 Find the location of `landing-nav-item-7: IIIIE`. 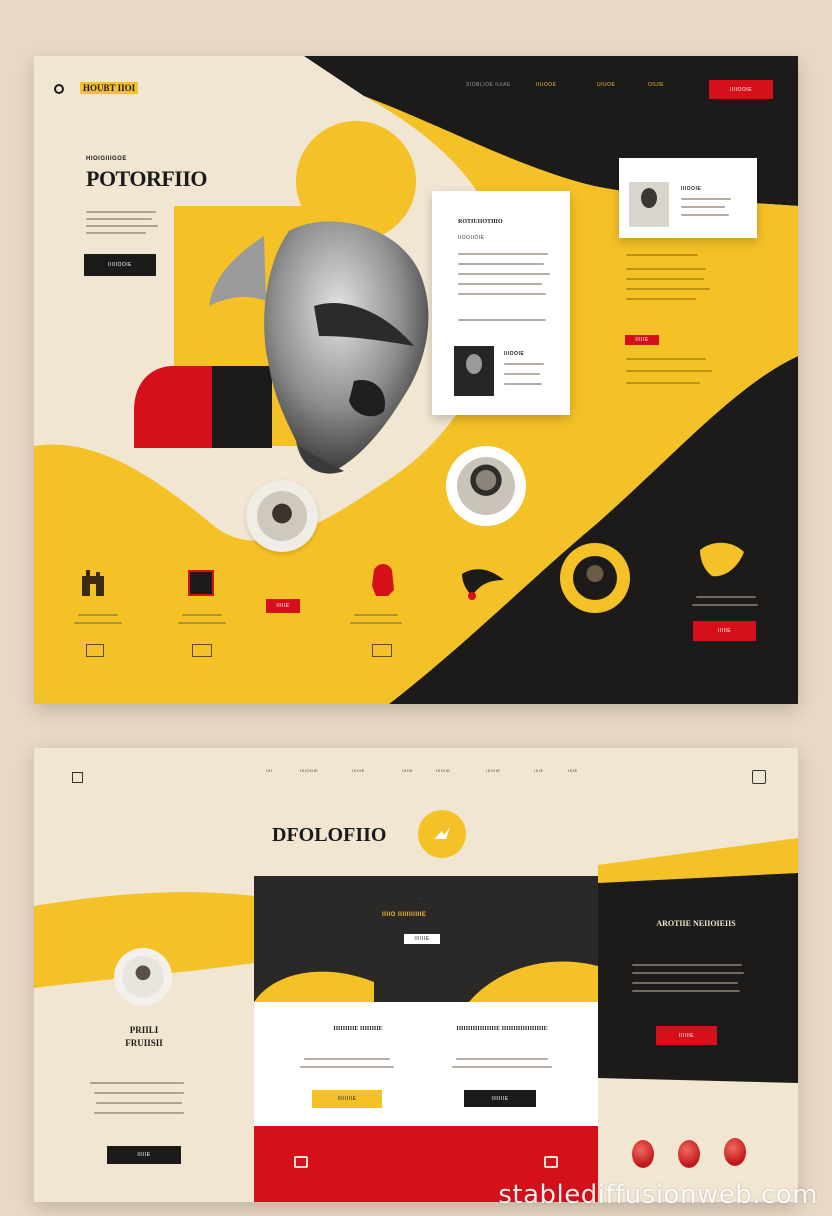

landing-nav-item-7: IIIIE is located at coordinates (539, 770).